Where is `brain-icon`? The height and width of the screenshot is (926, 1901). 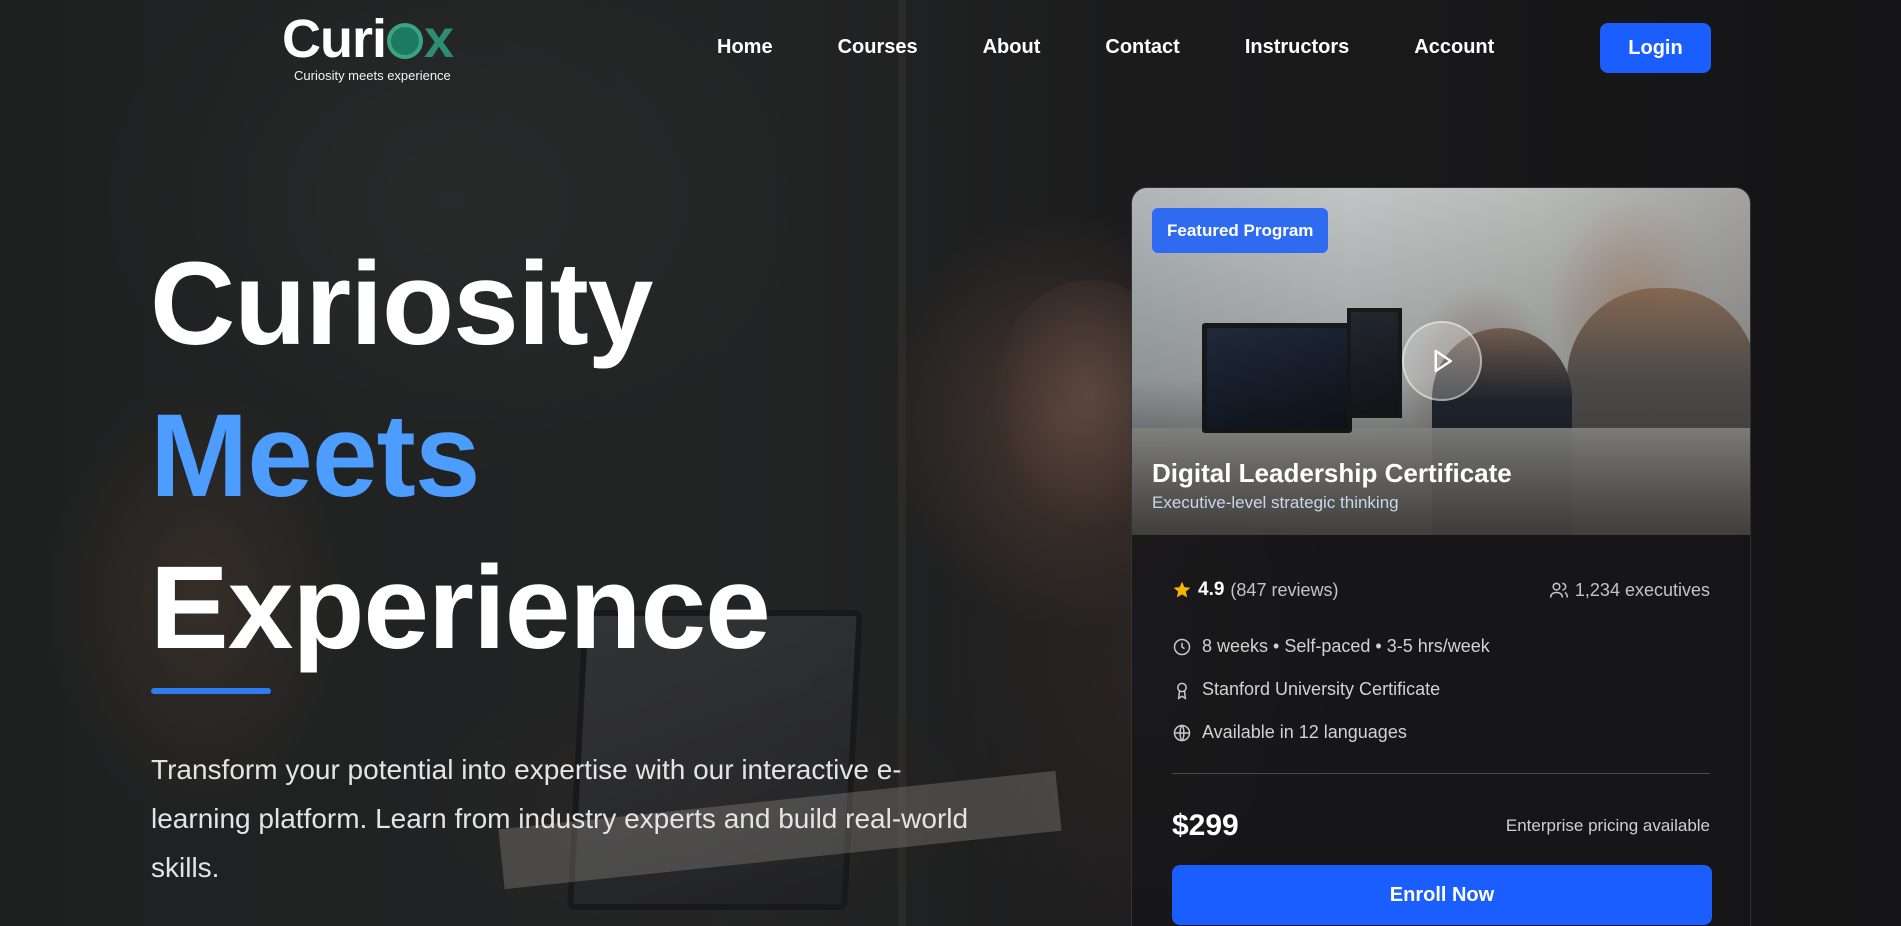 brain-icon is located at coordinates (405, 41).